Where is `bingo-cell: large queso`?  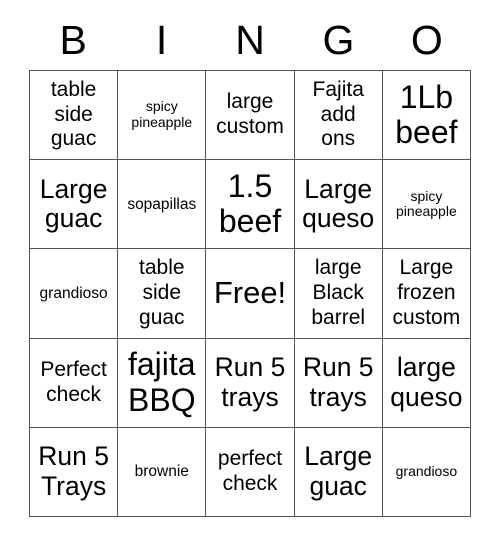 bingo-cell: large queso is located at coordinates (426, 383).